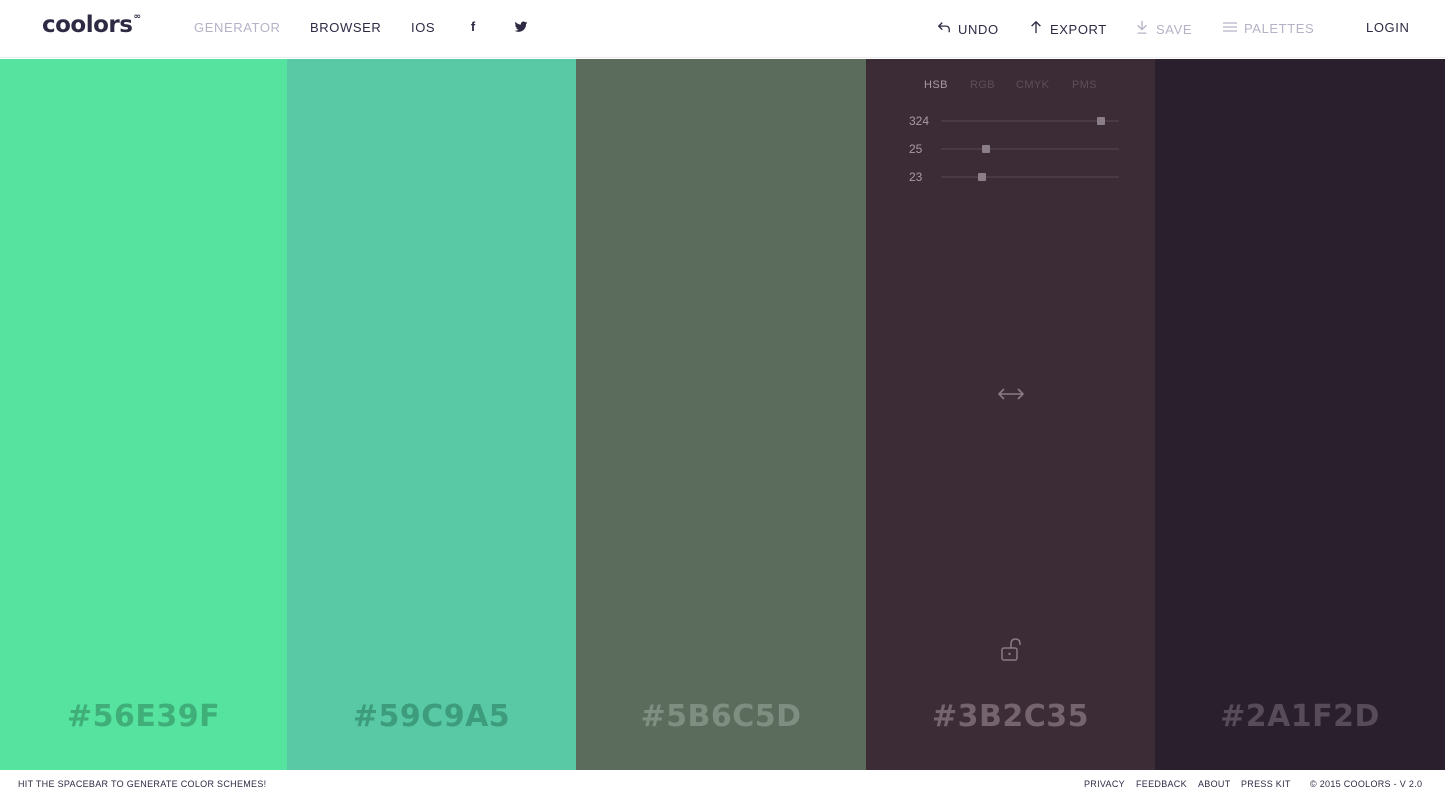  I want to click on palettes-label: PALETTES, so click(1279, 28).